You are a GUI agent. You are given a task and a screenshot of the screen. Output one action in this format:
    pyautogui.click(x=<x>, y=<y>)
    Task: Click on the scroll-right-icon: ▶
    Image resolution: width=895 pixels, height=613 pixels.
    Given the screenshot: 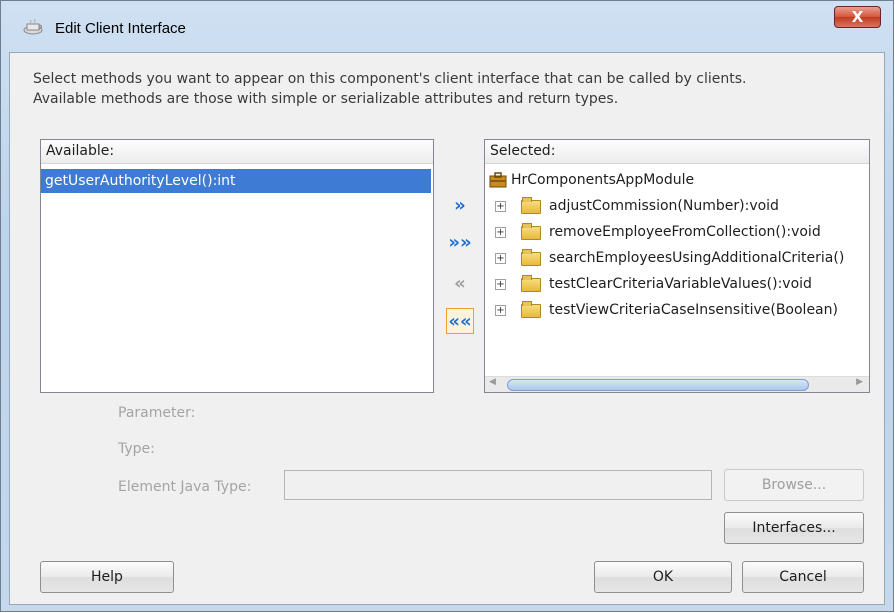 What is the action you would take?
    pyautogui.click(x=859, y=382)
    